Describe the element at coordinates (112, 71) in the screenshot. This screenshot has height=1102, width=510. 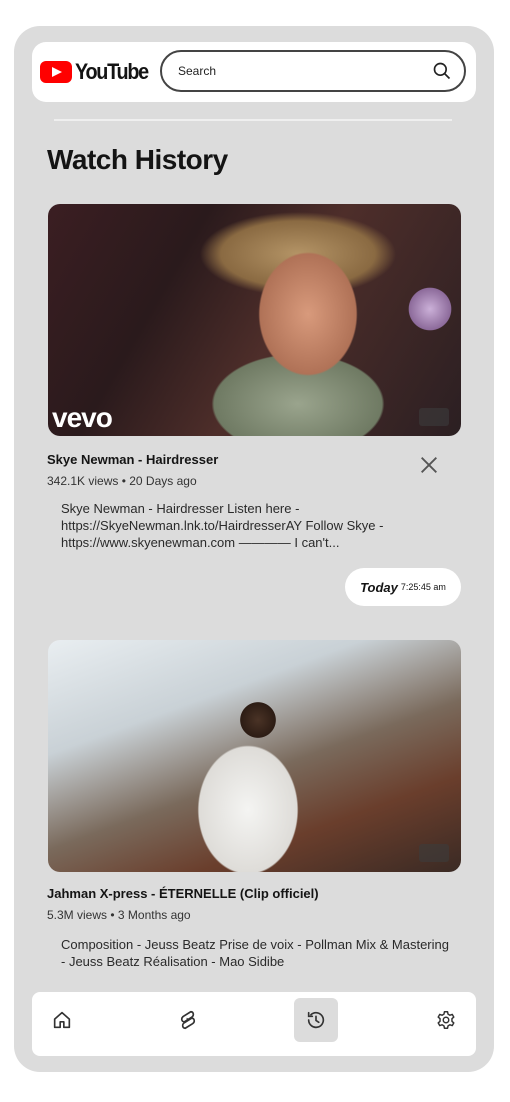
I see `brand-name: YouTube` at that location.